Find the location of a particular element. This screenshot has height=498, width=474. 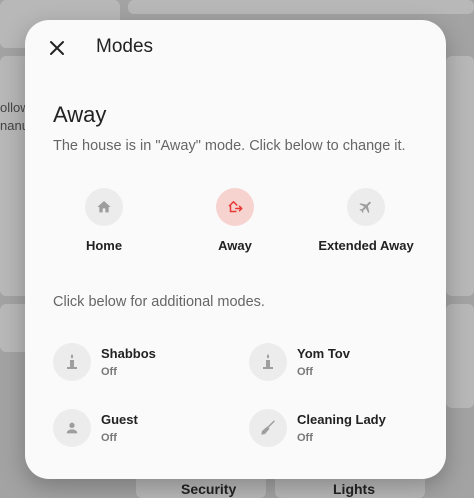

mode-home-button: Home is located at coordinates (104, 220).